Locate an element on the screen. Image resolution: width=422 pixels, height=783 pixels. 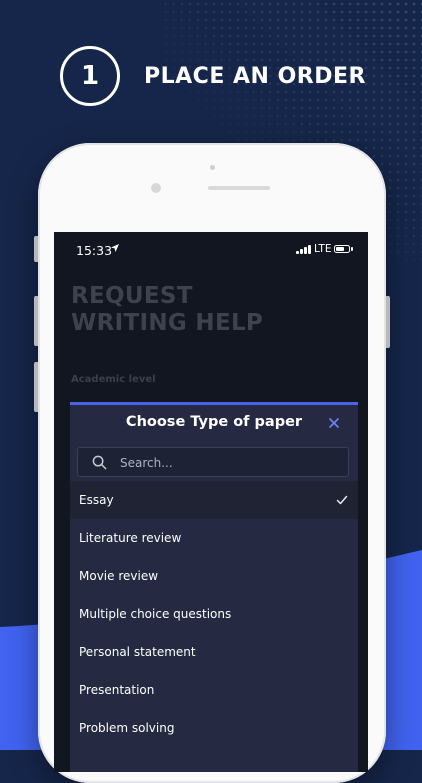
option-label: Literature review is located at coordinates (130, 538).